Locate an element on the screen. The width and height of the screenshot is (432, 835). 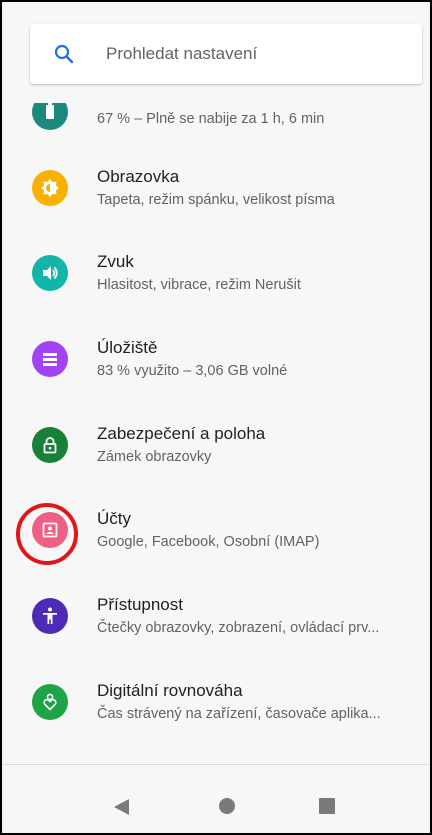
search-header: Prohledat nastavení is located at coordinates (216, 52).